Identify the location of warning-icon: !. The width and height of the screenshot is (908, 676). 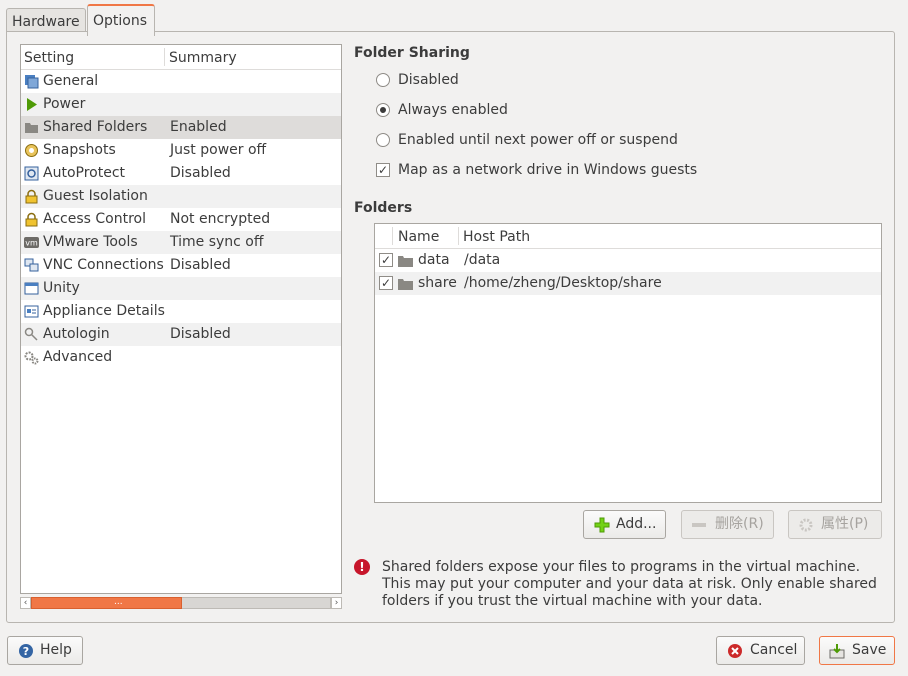
(362, 567).